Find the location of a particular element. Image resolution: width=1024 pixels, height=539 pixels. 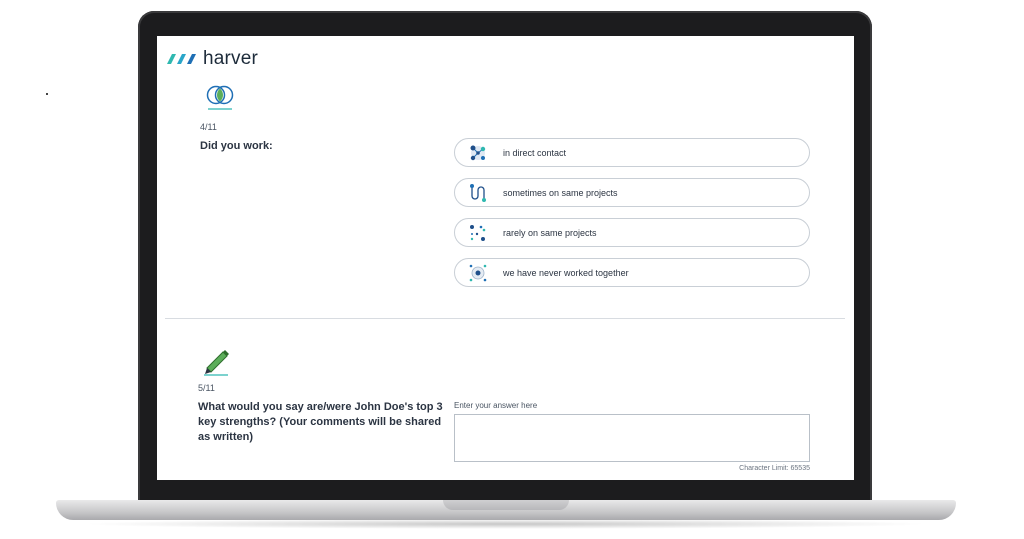

option-label: sometimes on same projects is located at coordinates (560, 192).